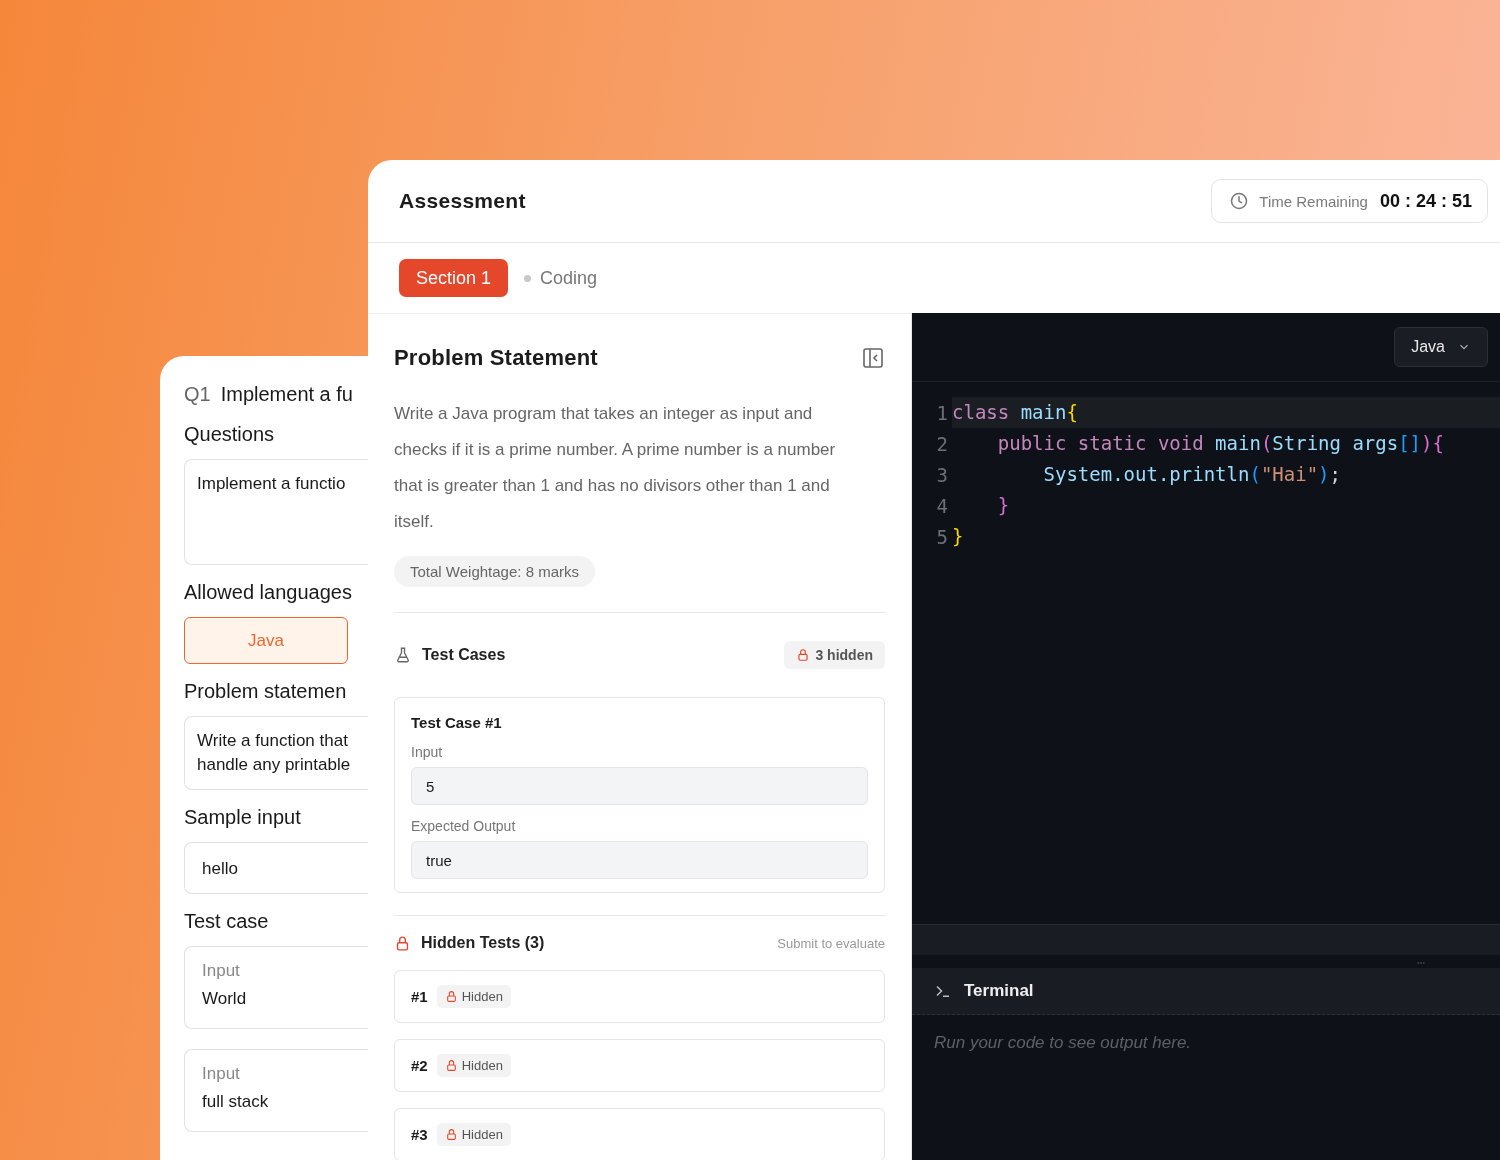  I want to click on collapse-panel-button, so click(873, 358).